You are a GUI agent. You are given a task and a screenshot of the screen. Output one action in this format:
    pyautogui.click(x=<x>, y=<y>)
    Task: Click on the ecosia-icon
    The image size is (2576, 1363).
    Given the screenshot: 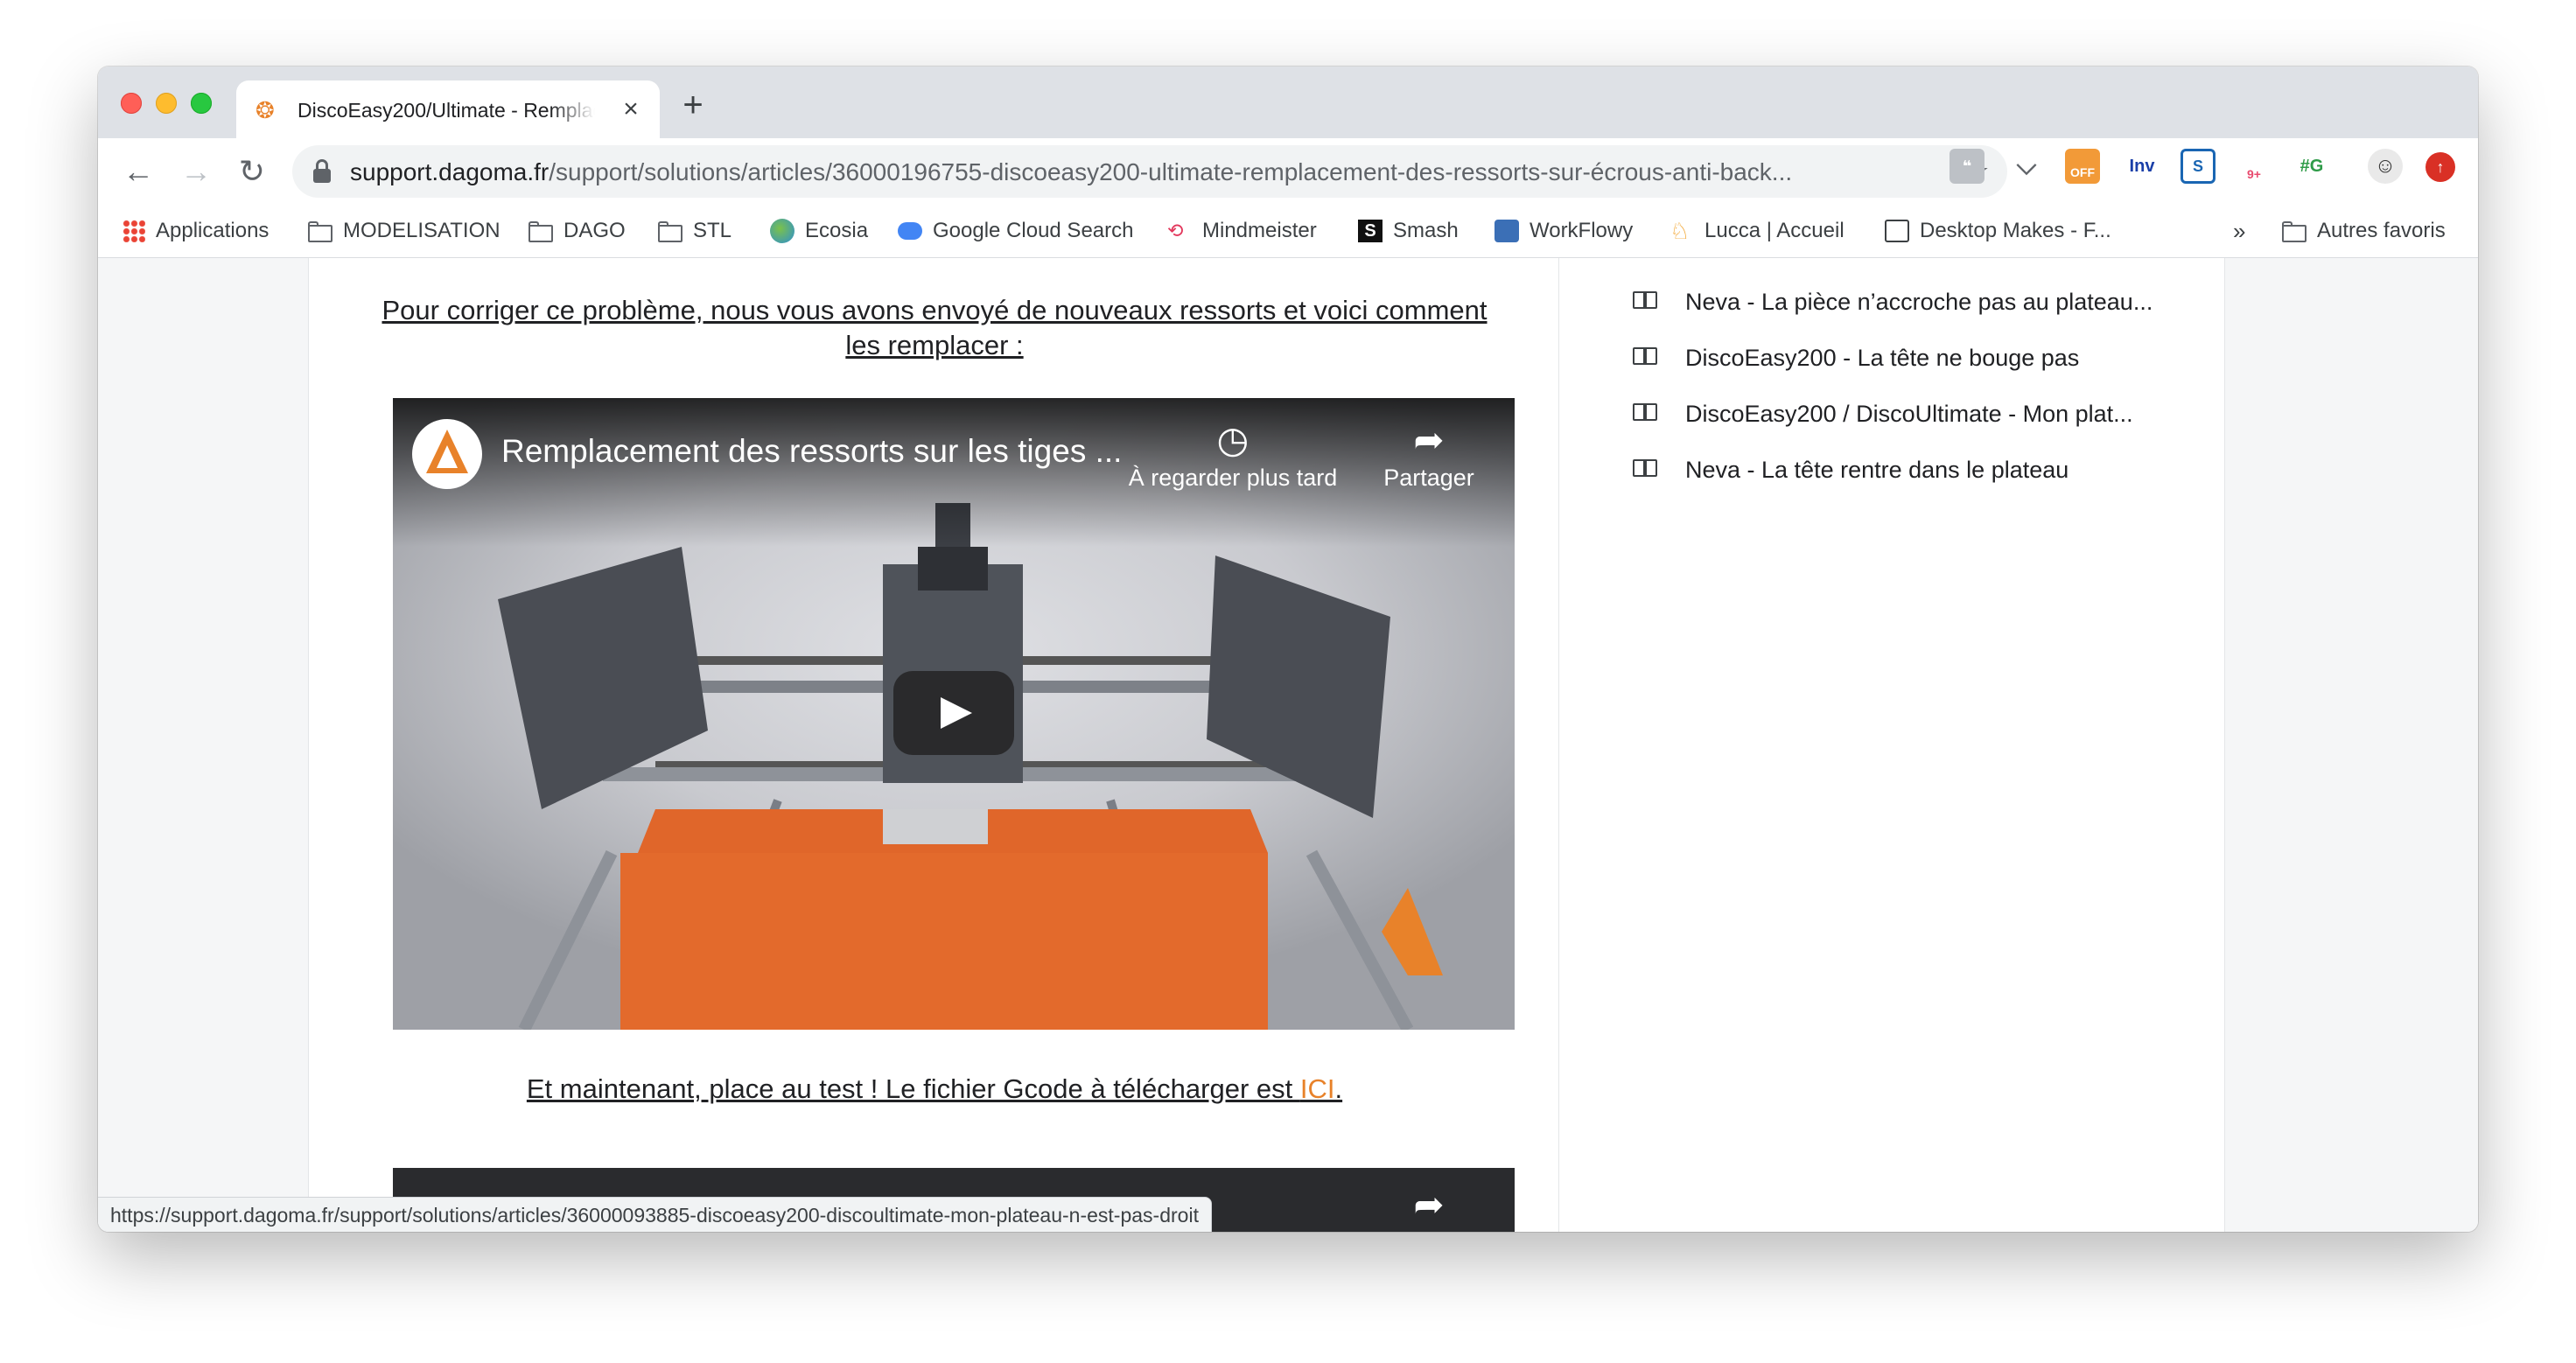 What is the action you would take?
    pyautogui.click(x=782, y=231)
    